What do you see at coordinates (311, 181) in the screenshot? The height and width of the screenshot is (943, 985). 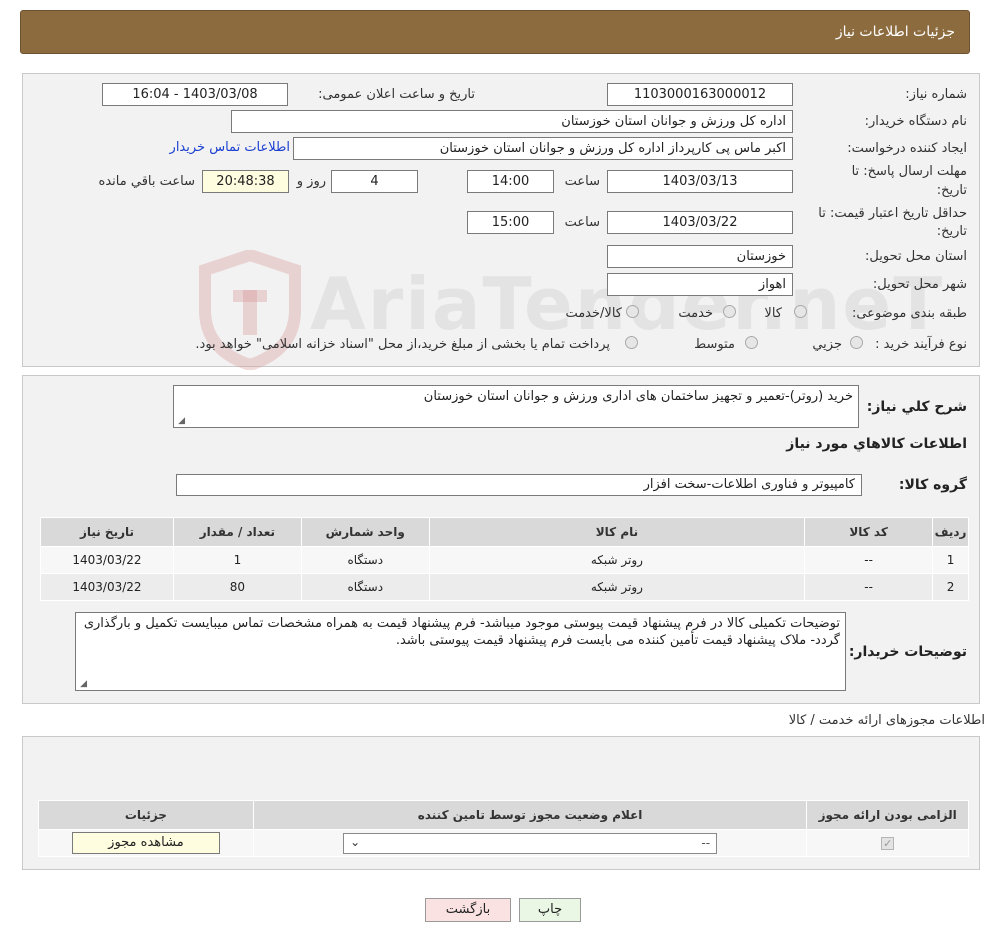 I see `days-label: روز و` at bounding box center [311, 181].